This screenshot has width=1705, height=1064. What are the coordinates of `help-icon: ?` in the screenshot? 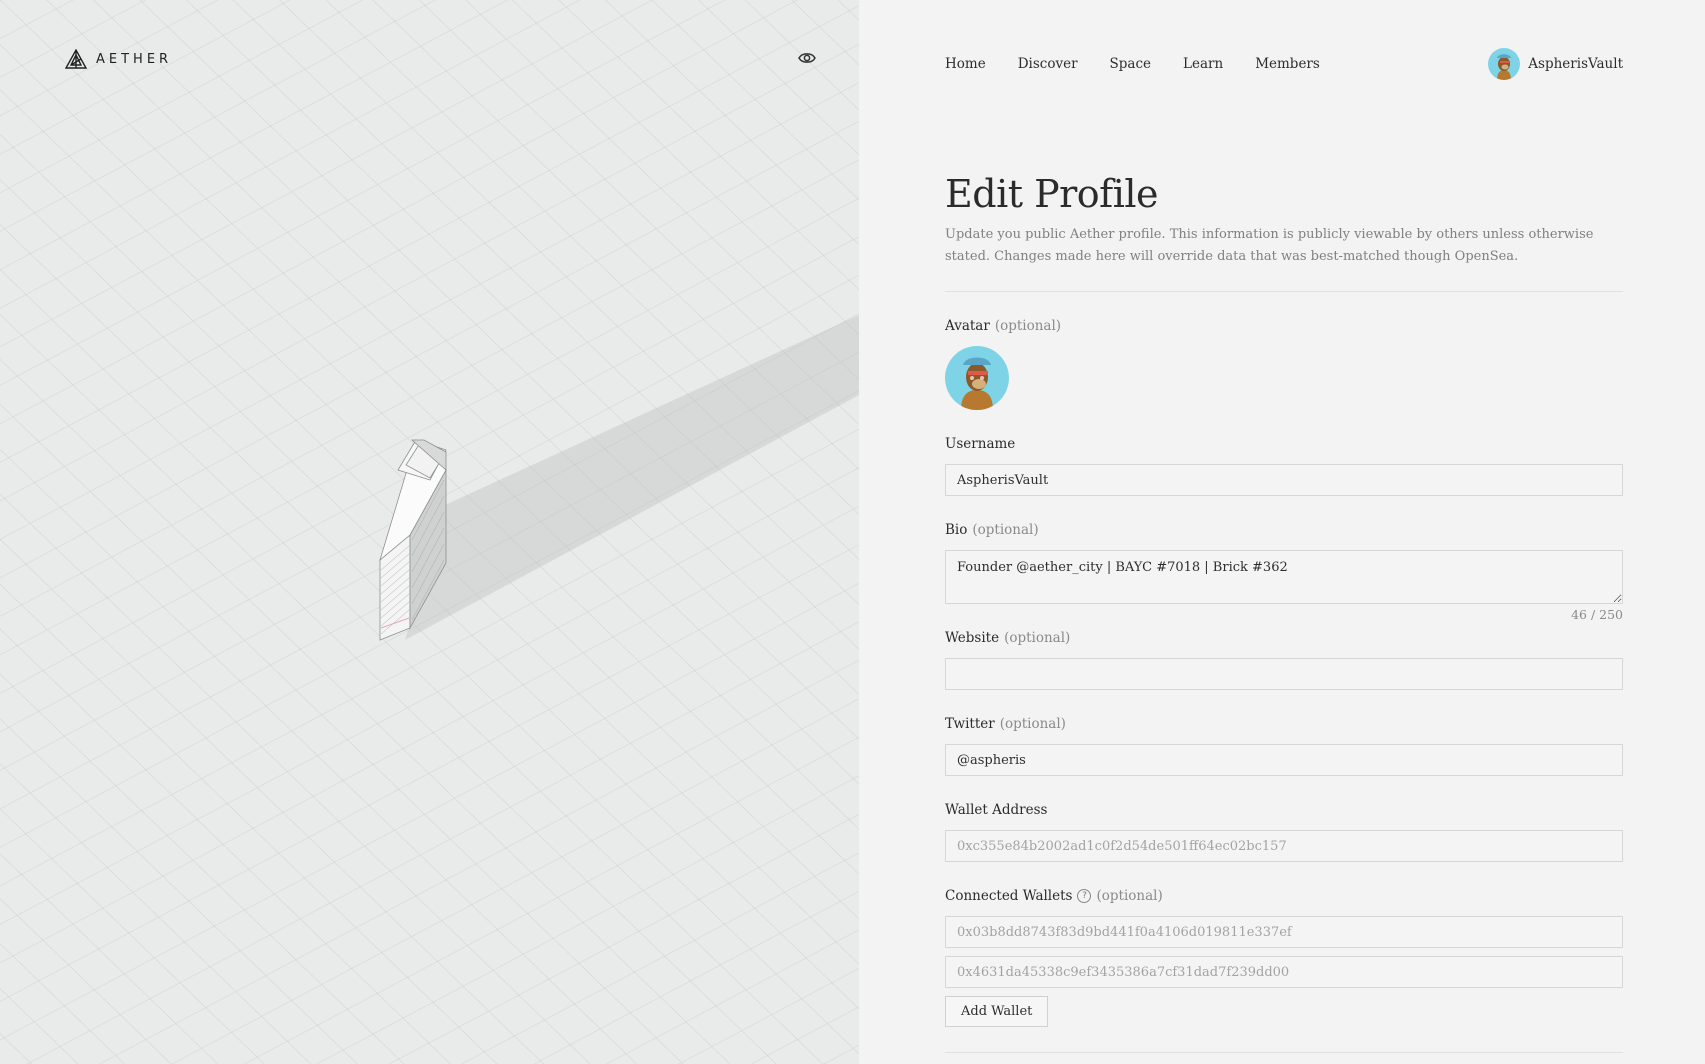 It's located at (1084, 896).